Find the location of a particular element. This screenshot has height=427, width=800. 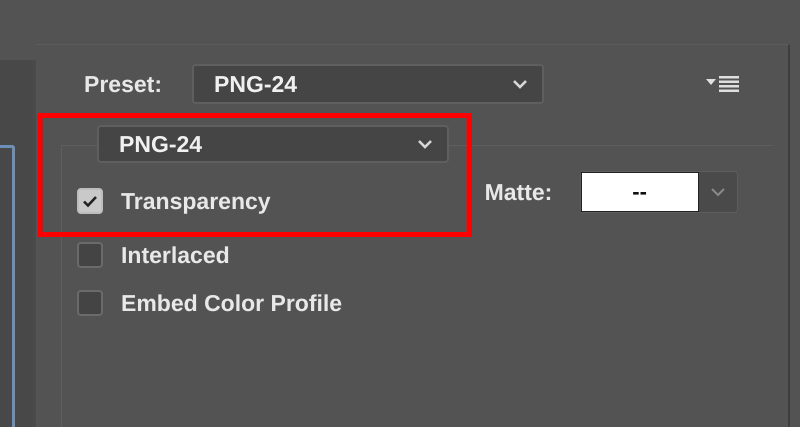

format-dropdown: PNG-24 is located at coordinates (273, 144).